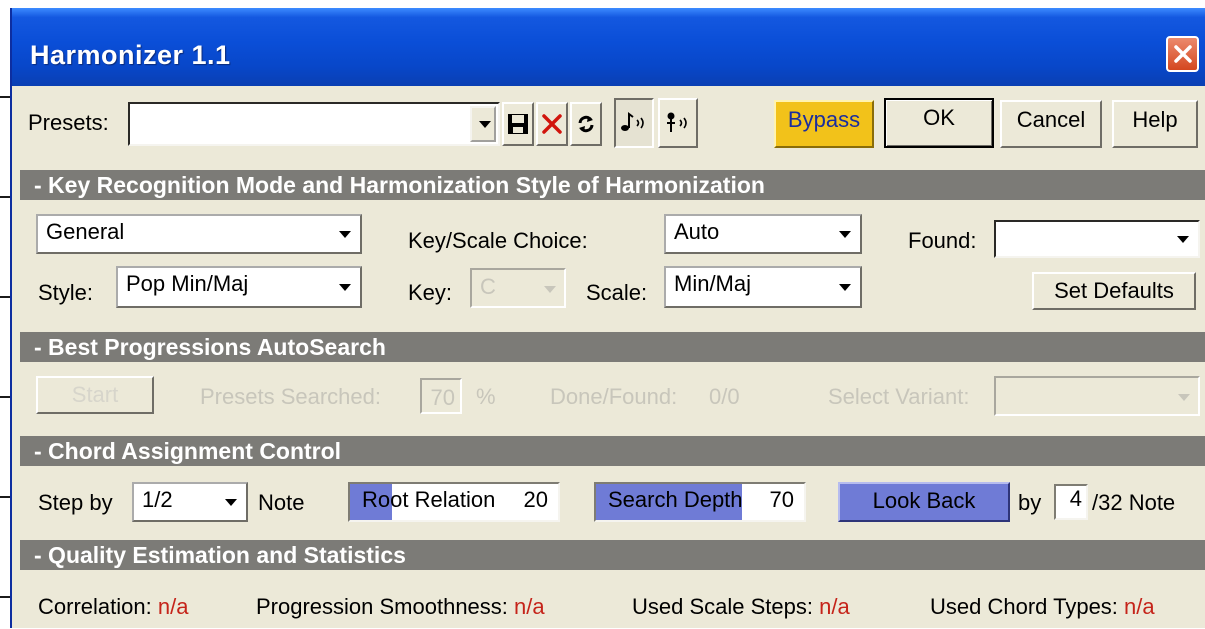 This screenshot has height=629, width=1205. I want to click on start-label: Start, so click(95, 394).